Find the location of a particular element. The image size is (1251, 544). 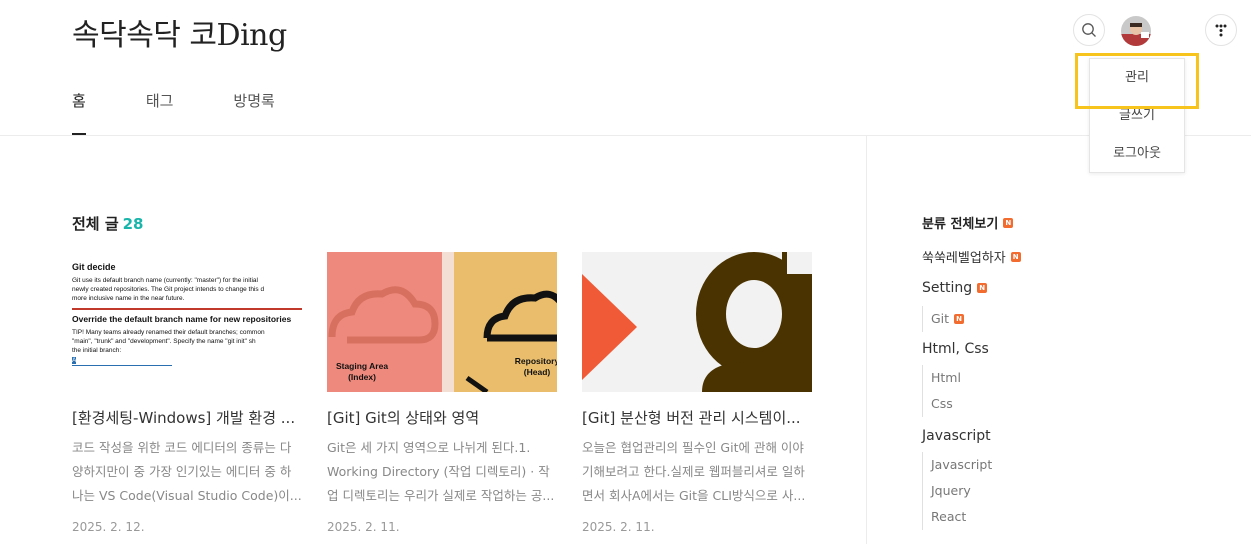

post-thumbnail: Staging Area (Index) Repository (Head) is located at coordinates (442, 322).